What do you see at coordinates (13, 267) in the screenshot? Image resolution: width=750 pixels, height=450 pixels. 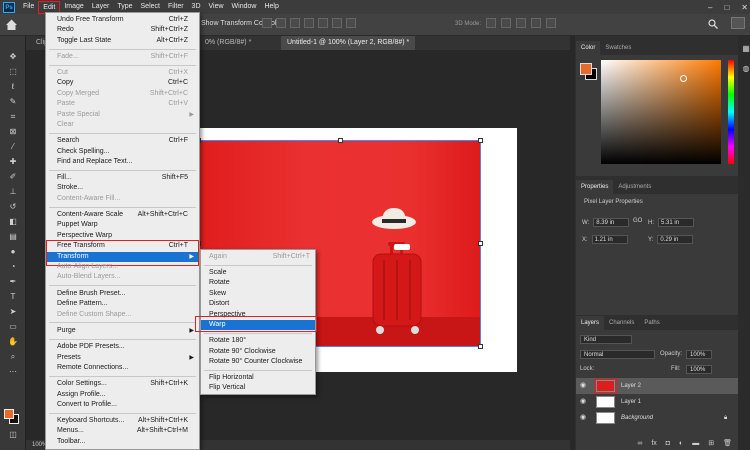 I see `dodge-tool-icon: ◔` at bounding box center [13, 267].